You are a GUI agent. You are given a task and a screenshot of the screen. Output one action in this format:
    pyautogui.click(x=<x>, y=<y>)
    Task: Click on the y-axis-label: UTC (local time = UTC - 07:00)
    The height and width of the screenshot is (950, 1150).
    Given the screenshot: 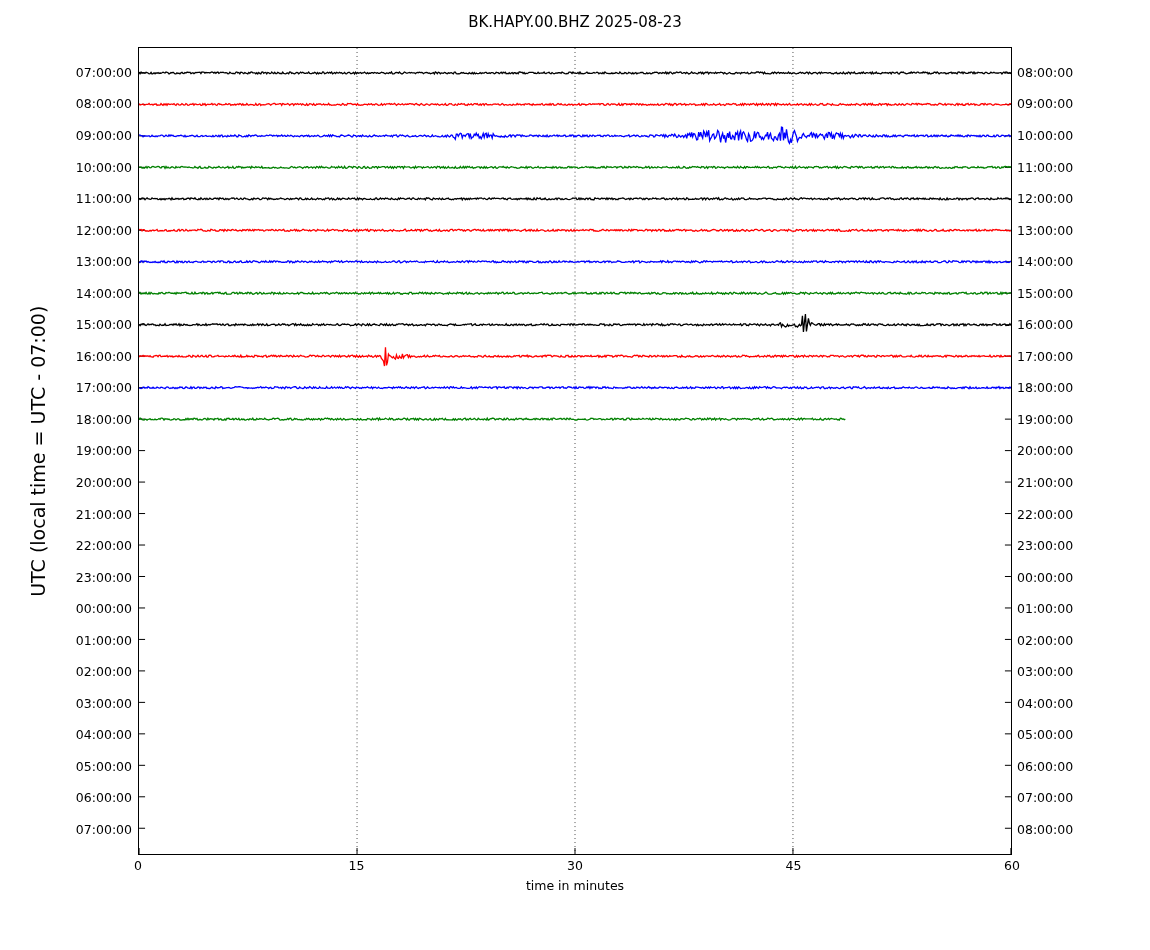 What is the action you would take?
    pyautogui.click(x=38, y=451)
    